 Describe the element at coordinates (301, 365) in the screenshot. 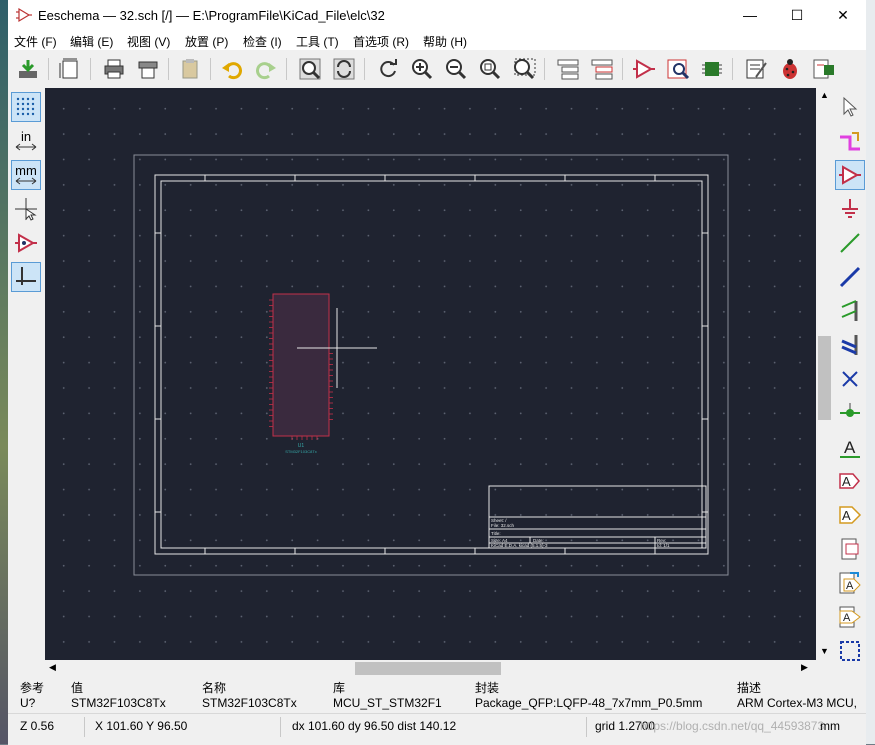

I see `component-body` at that location.